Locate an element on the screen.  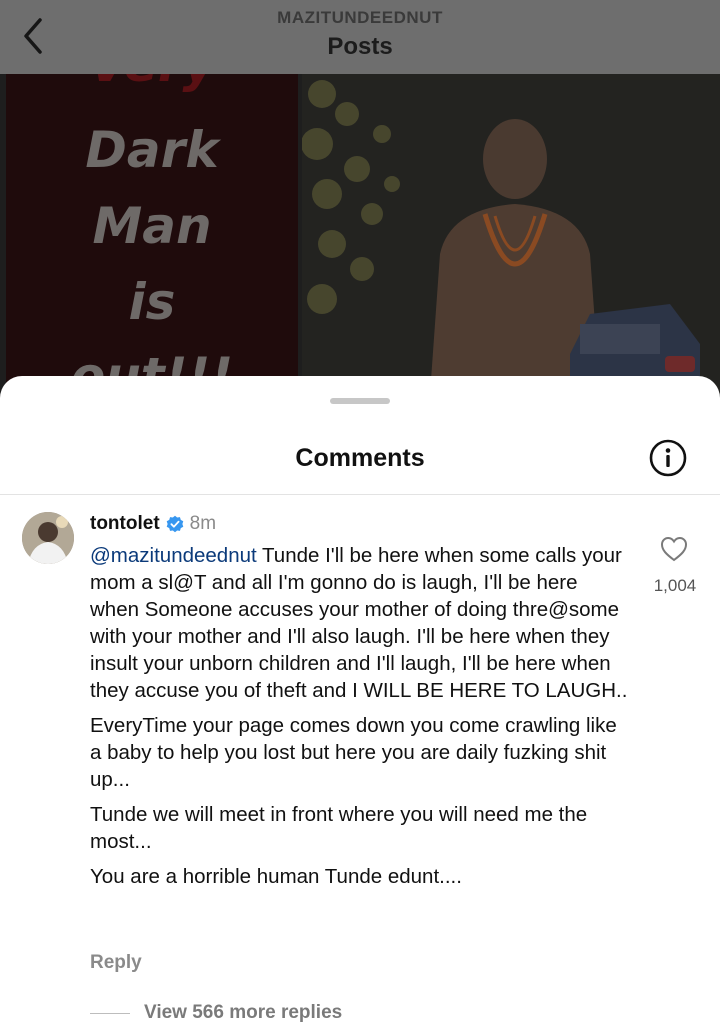
top-bar: MAZITUNDEEDNUT Posts is located at coordinates (360, 37).